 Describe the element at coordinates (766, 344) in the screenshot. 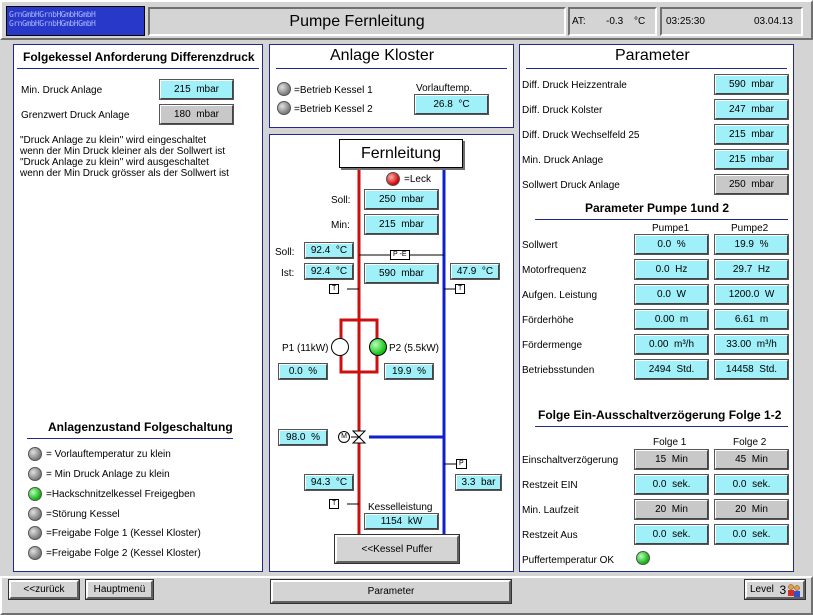

I see `pump-unit: m³/h` at that location.